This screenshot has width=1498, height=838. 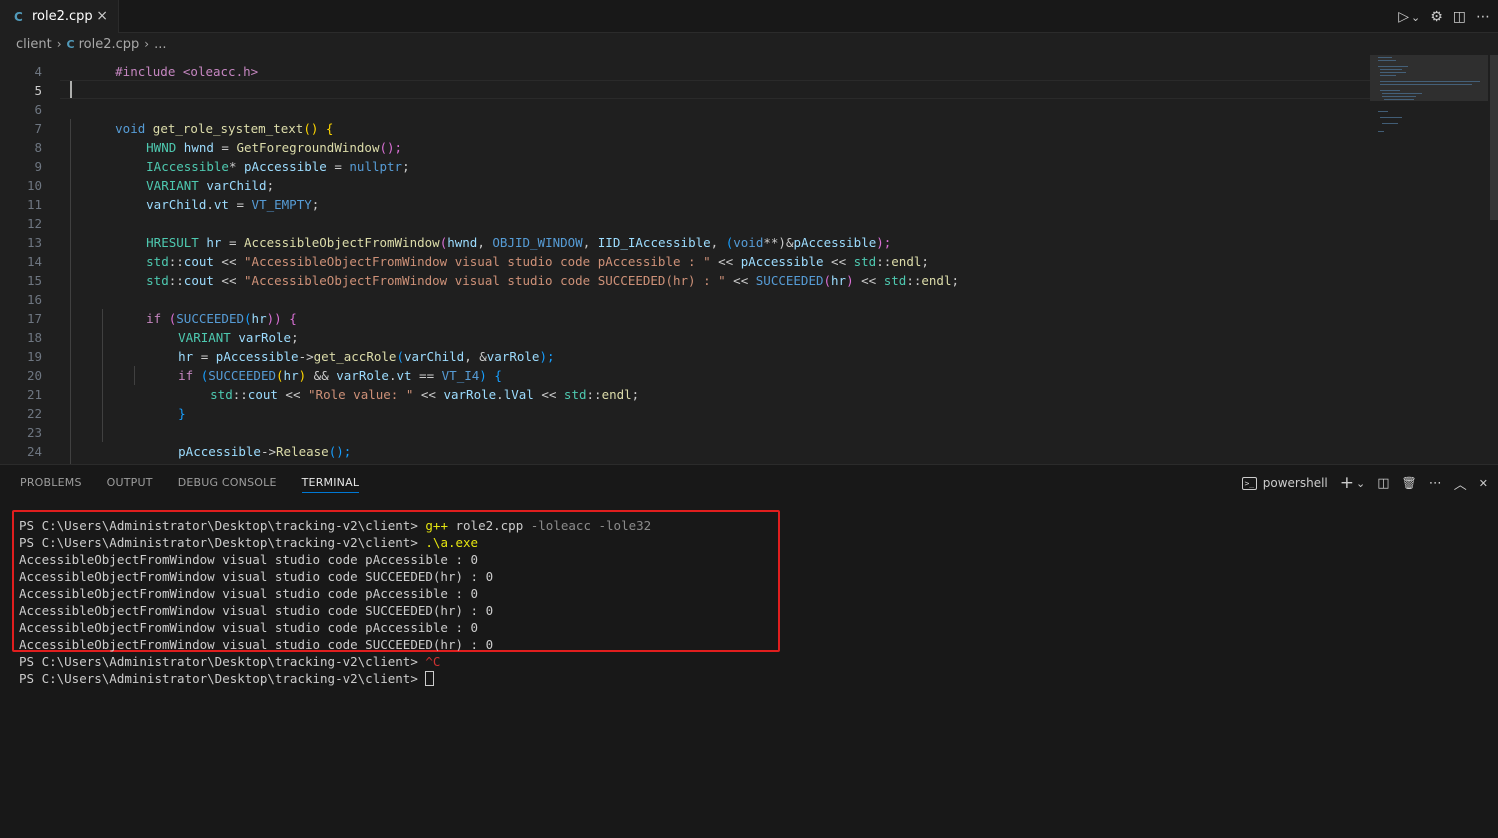 I want to click on terminal-command: g++, so click(x=436, y=525).